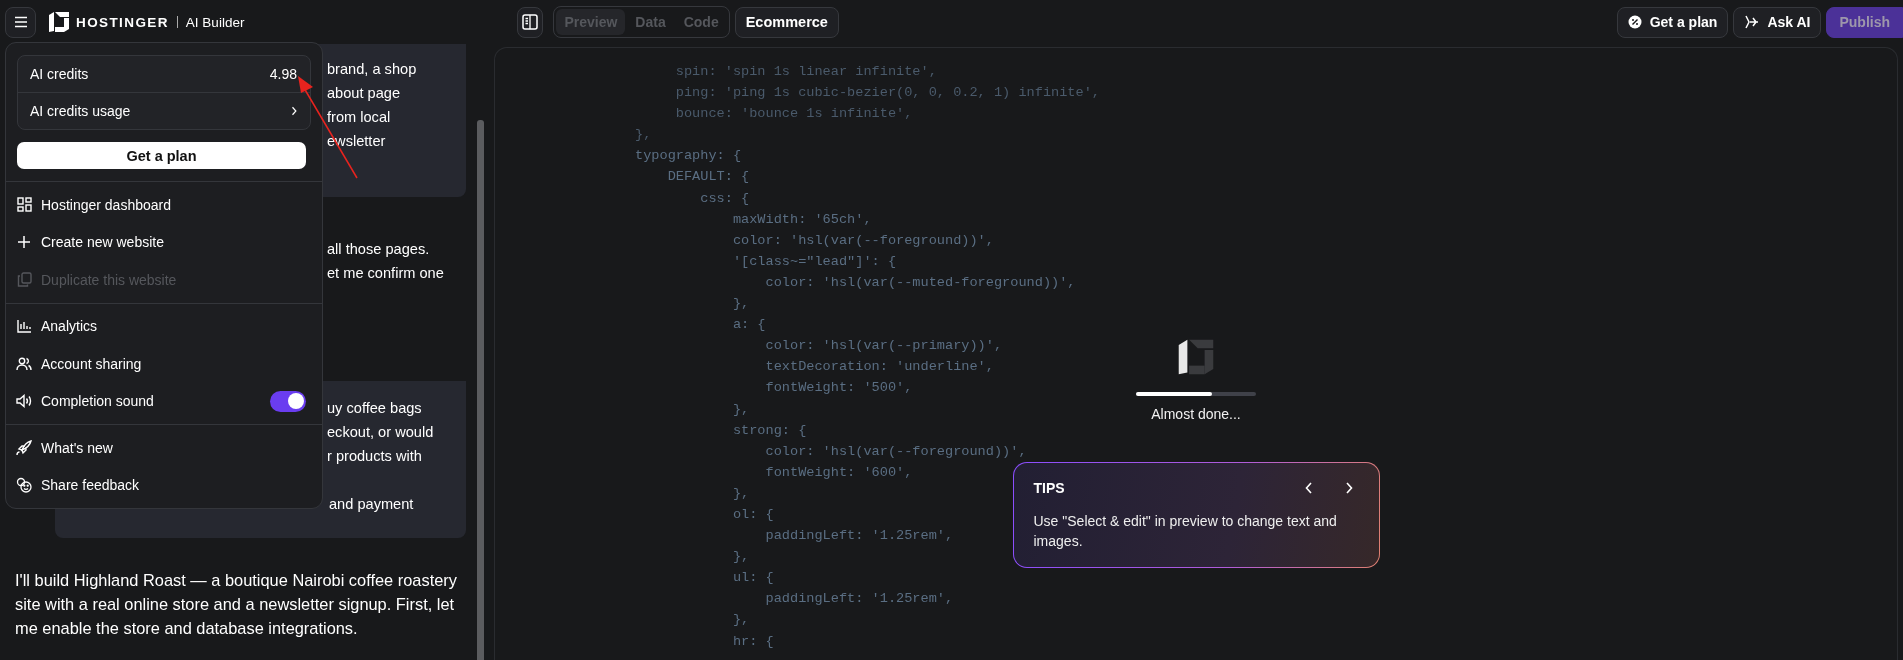 Image resolution: width=1903 pixels, height=660 pixels. What do you see at coordinates (24, 205) in the screenshot?
I see `dashboard-icon` at bounding box center [24, 205].